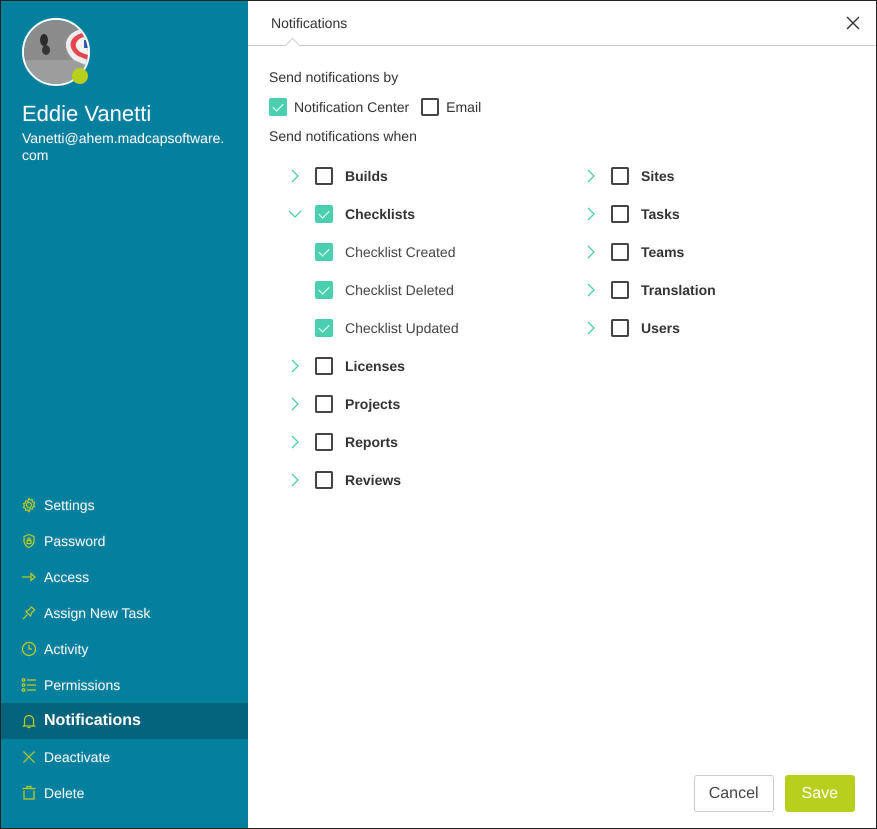  I want to click on section-label: Send notifications by, so click(333, 77).